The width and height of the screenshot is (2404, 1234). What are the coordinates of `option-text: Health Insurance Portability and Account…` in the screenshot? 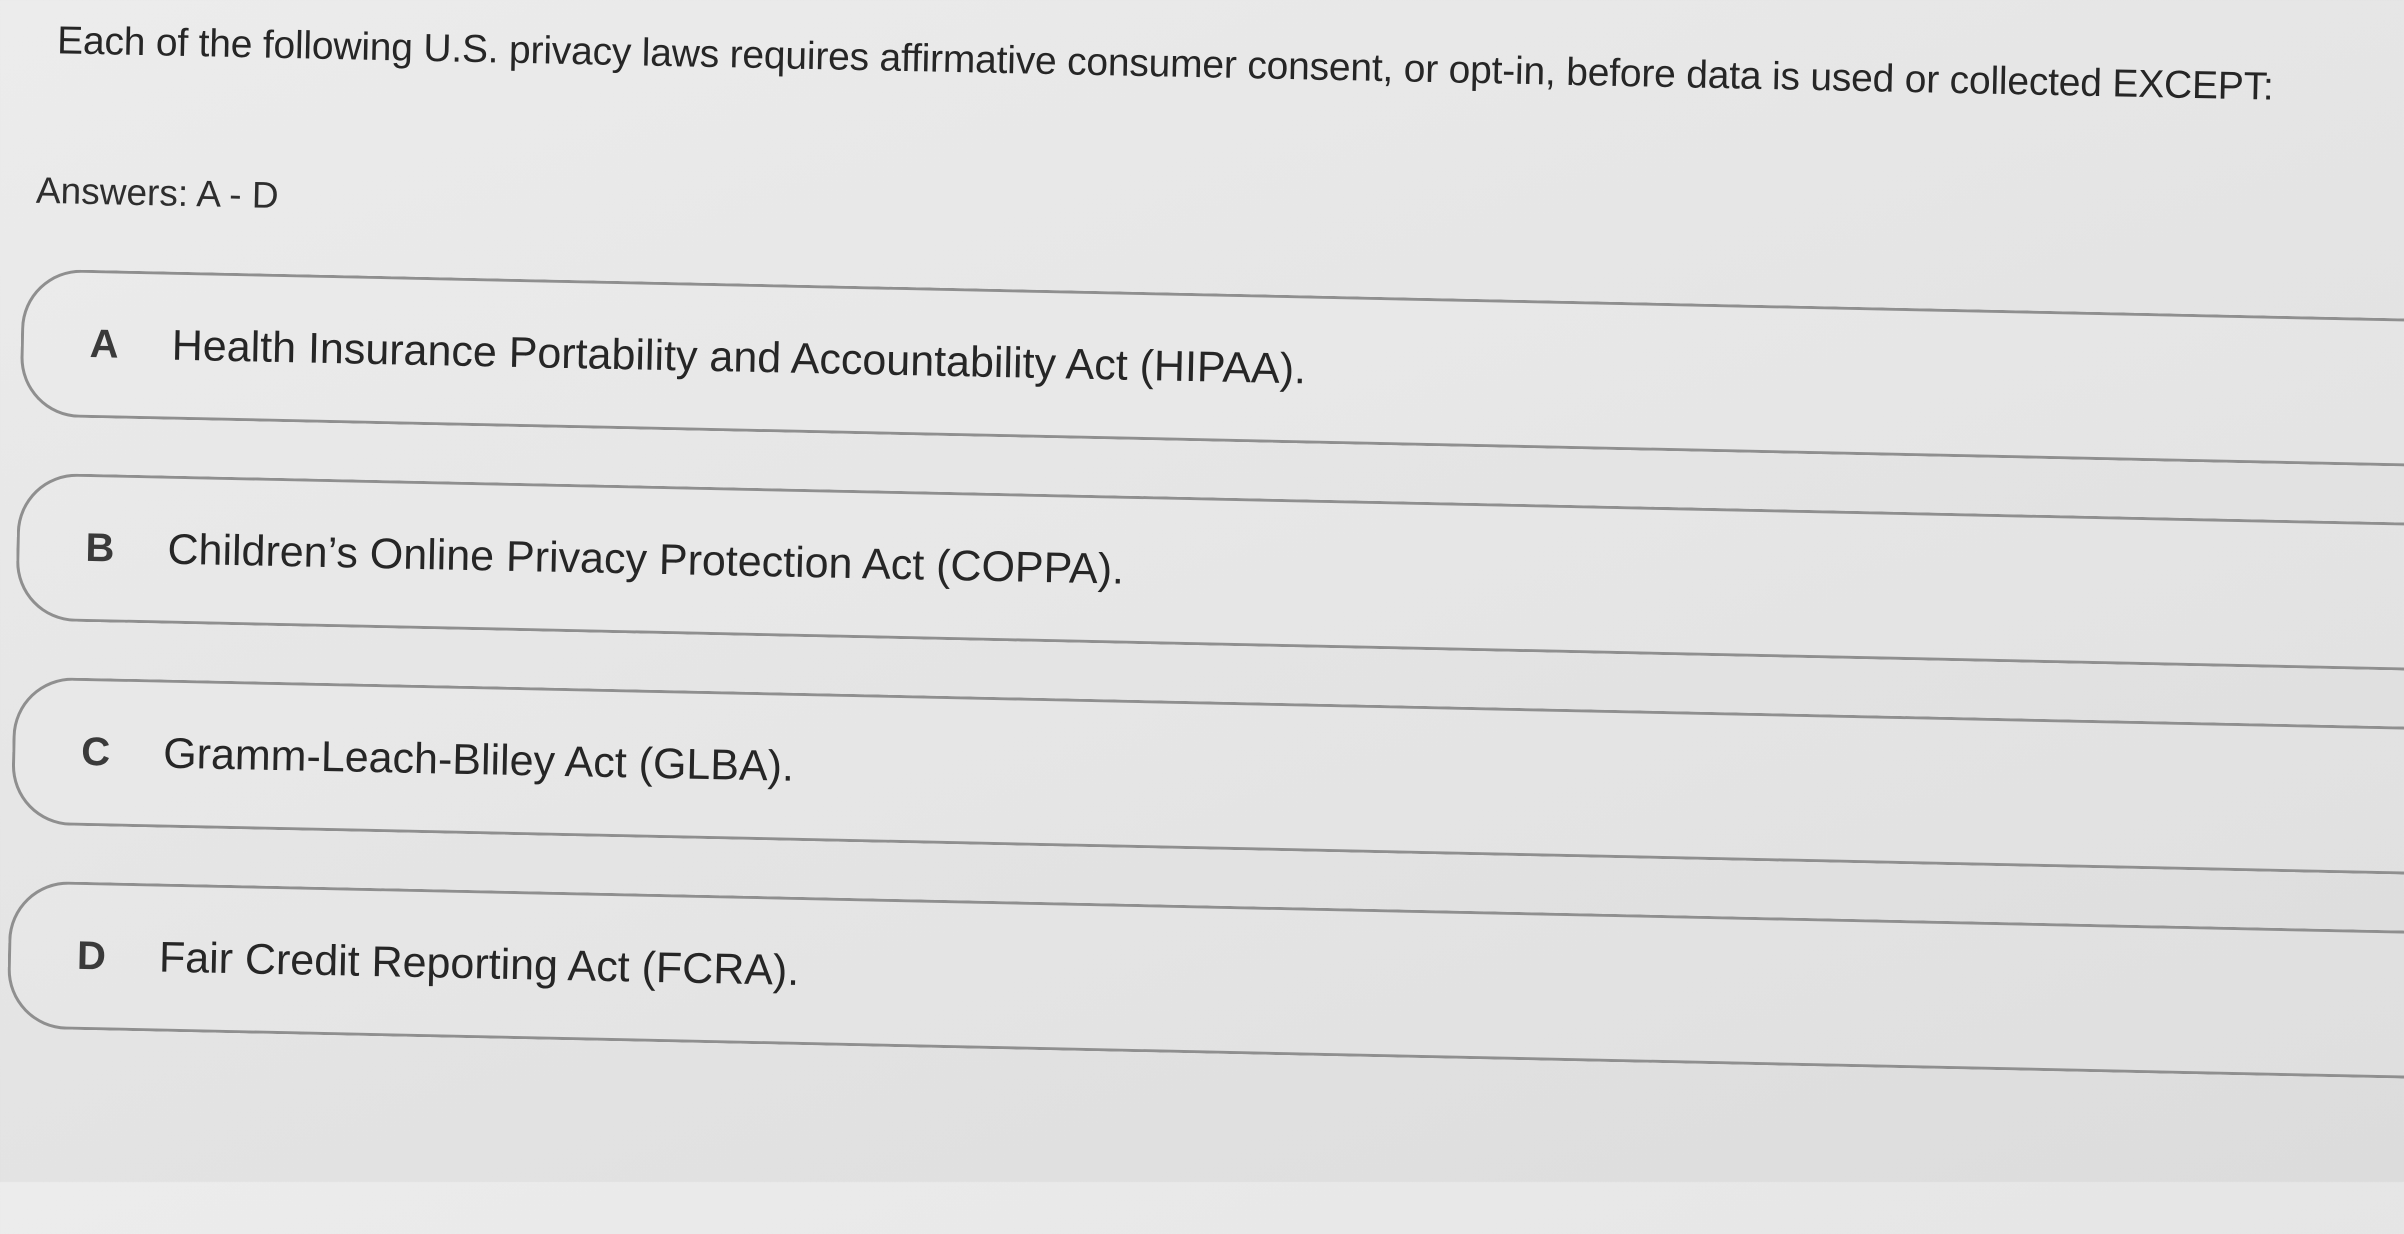 It's located at (739, 357).